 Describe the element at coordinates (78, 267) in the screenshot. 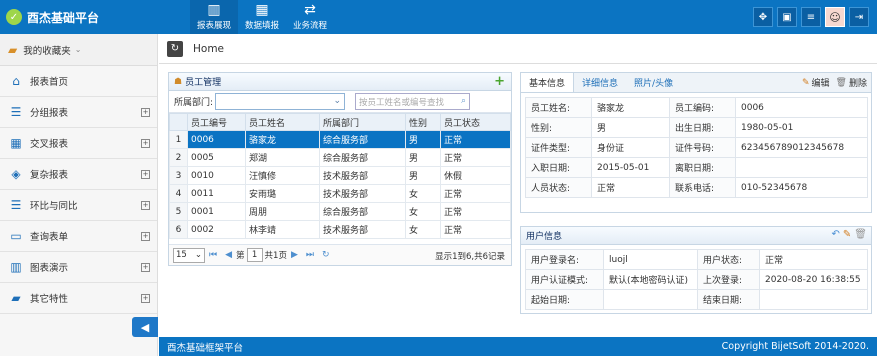

I see `sidebar-item-chart-demo: ▥ 图表演示 +` at that location.